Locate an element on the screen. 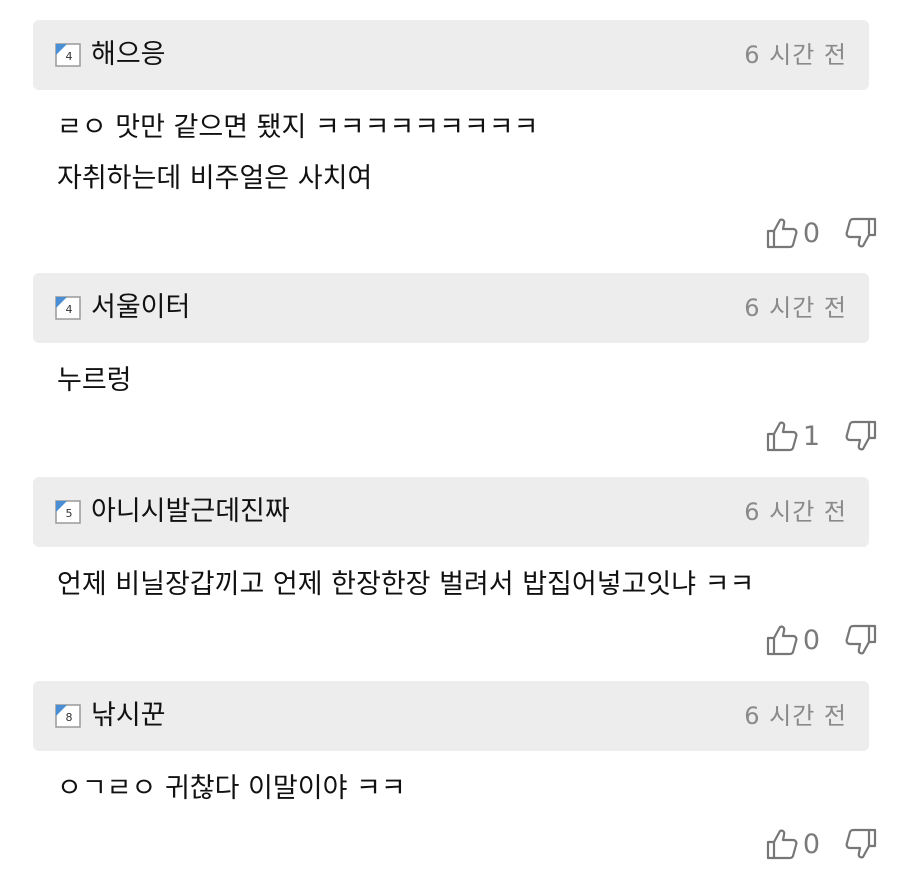 Image resolution: width=900 pixels, height=874 pixels. comment-header: 4 해으응 6 시간 전 is located at coordinates (451, 55).